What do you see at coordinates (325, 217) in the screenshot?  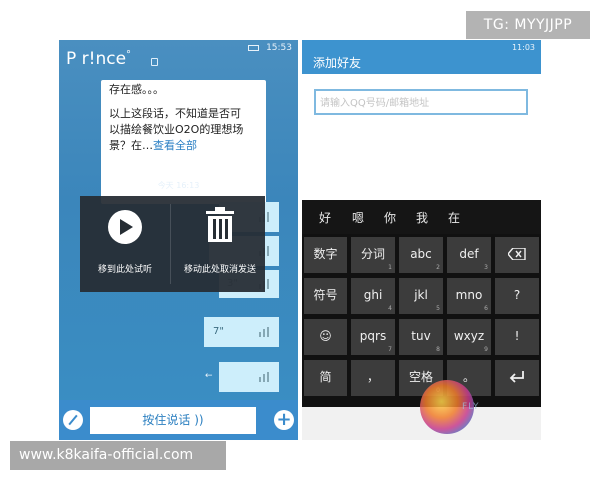 I see `candidate-word: 好` at bounding box center [325, 217].